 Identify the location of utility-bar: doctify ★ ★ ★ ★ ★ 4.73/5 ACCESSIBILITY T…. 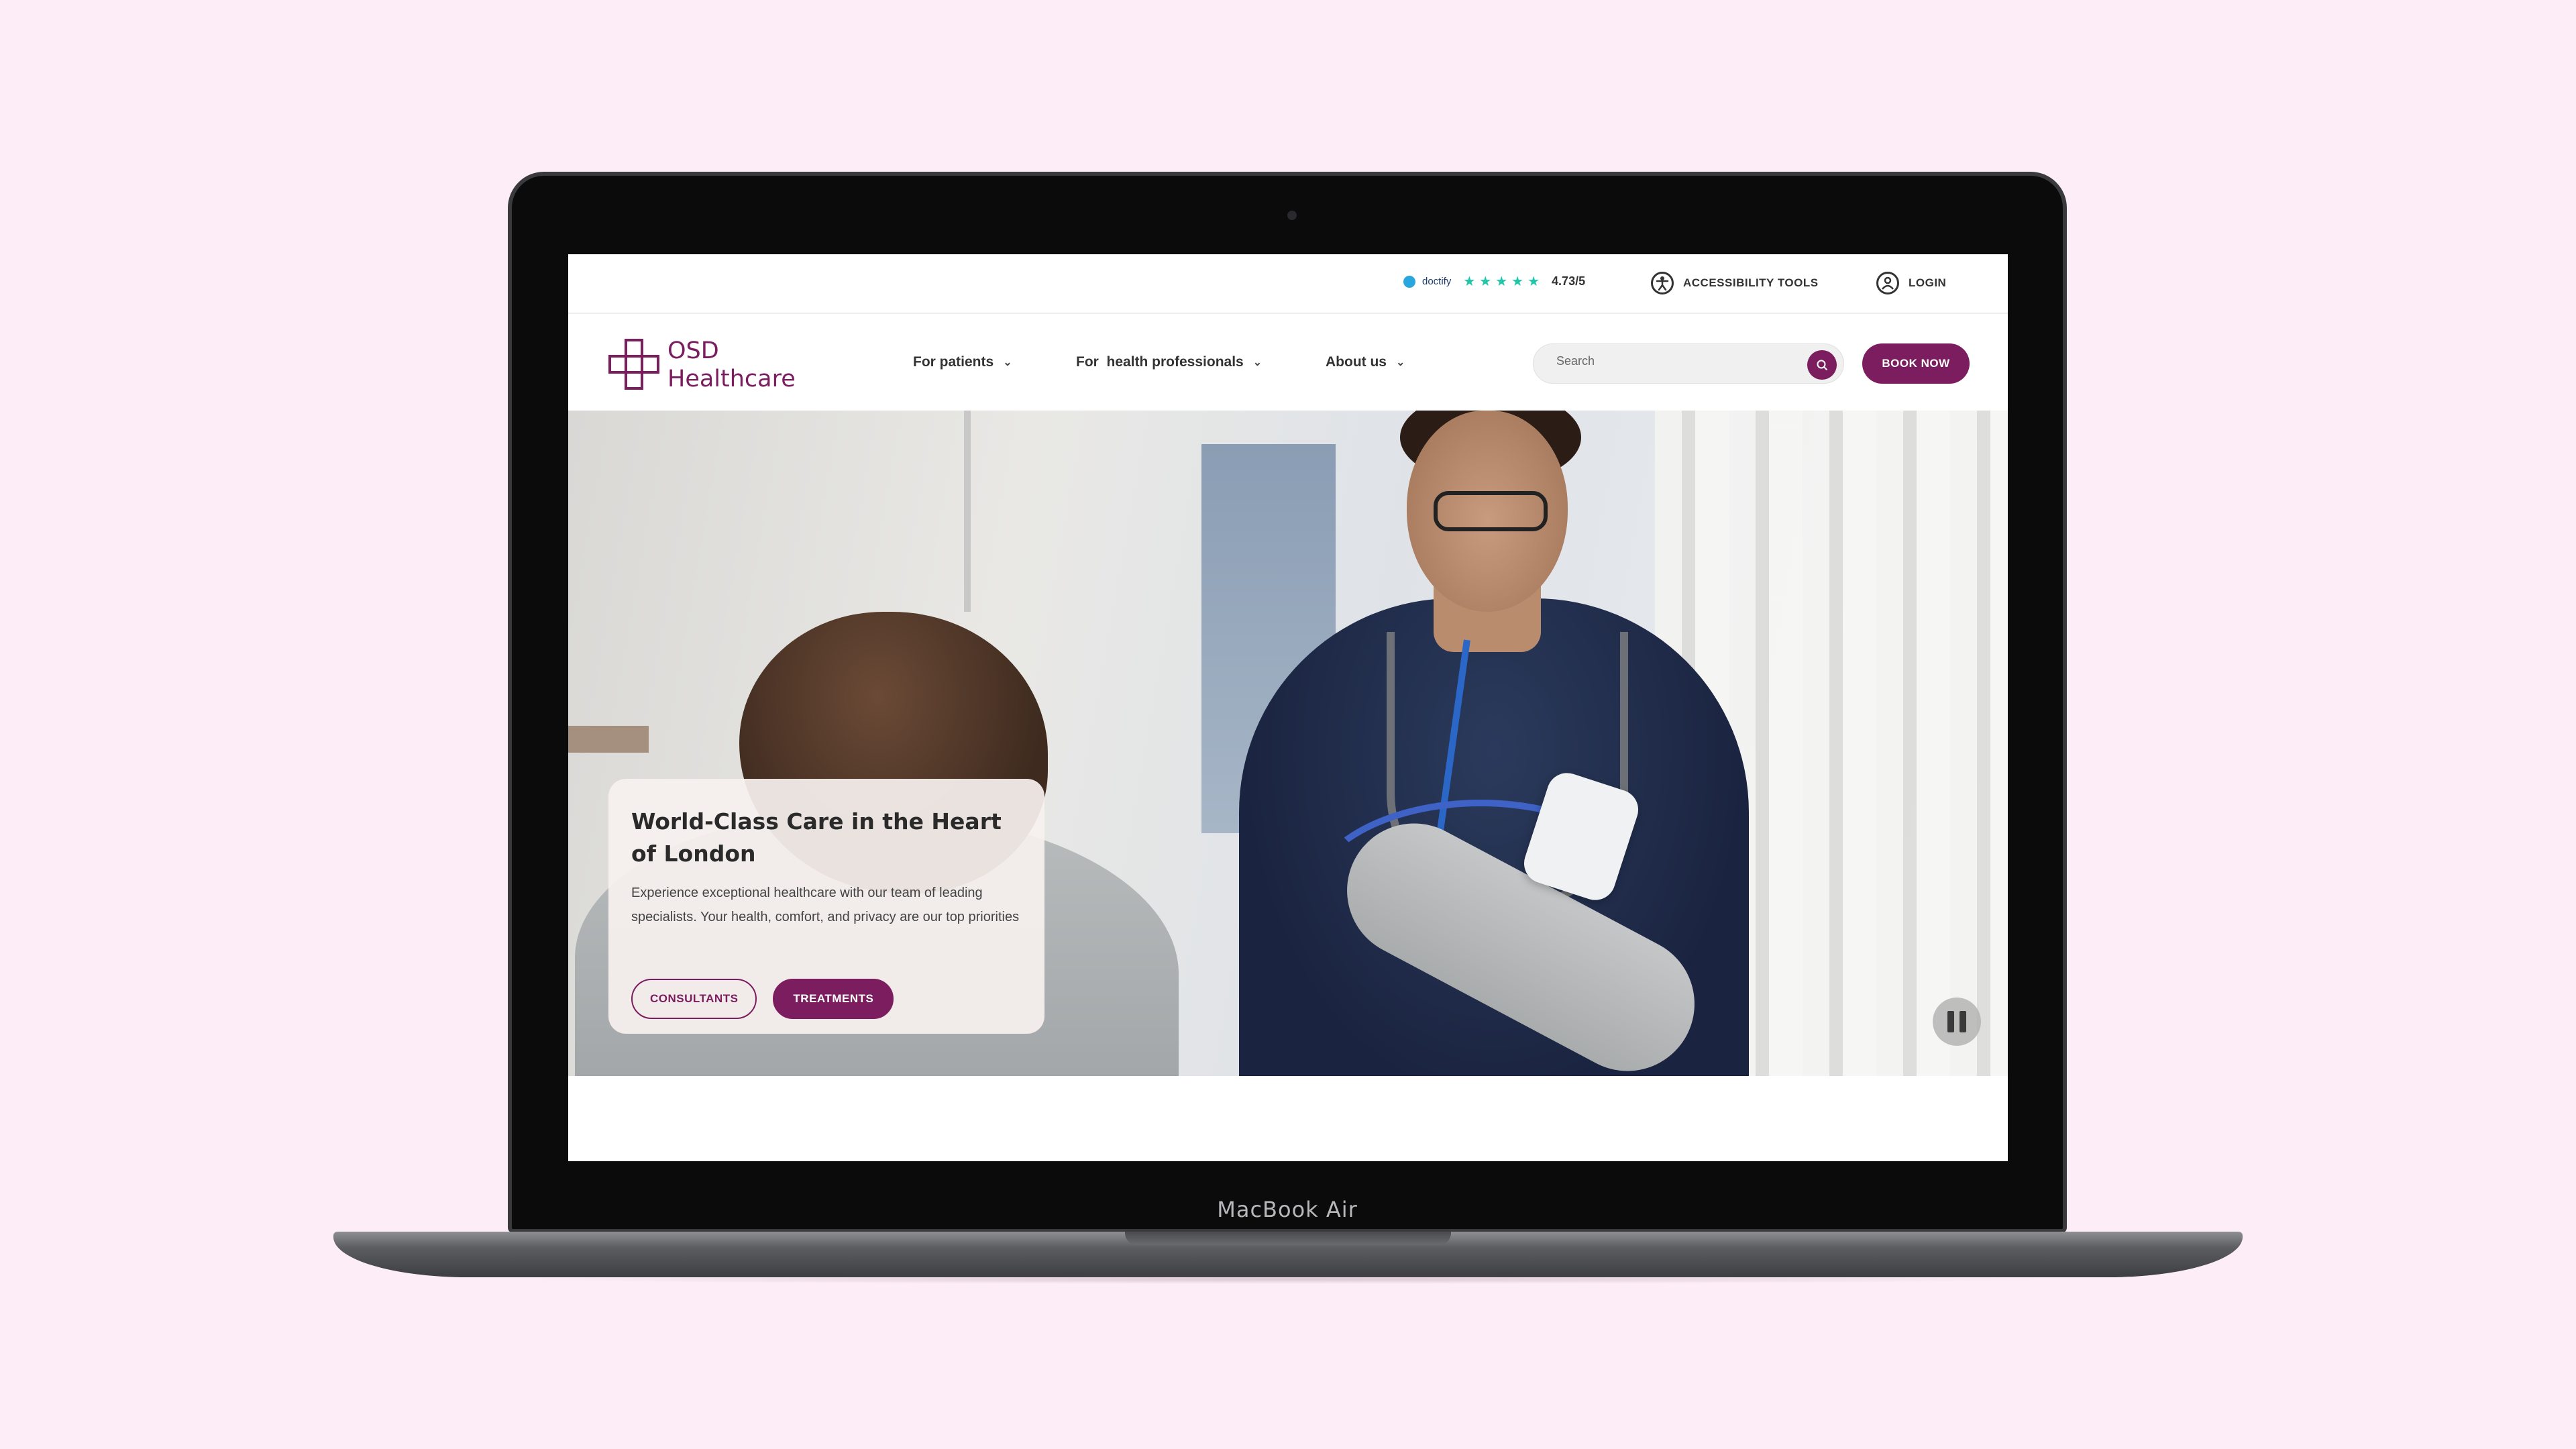
(1288, 284).